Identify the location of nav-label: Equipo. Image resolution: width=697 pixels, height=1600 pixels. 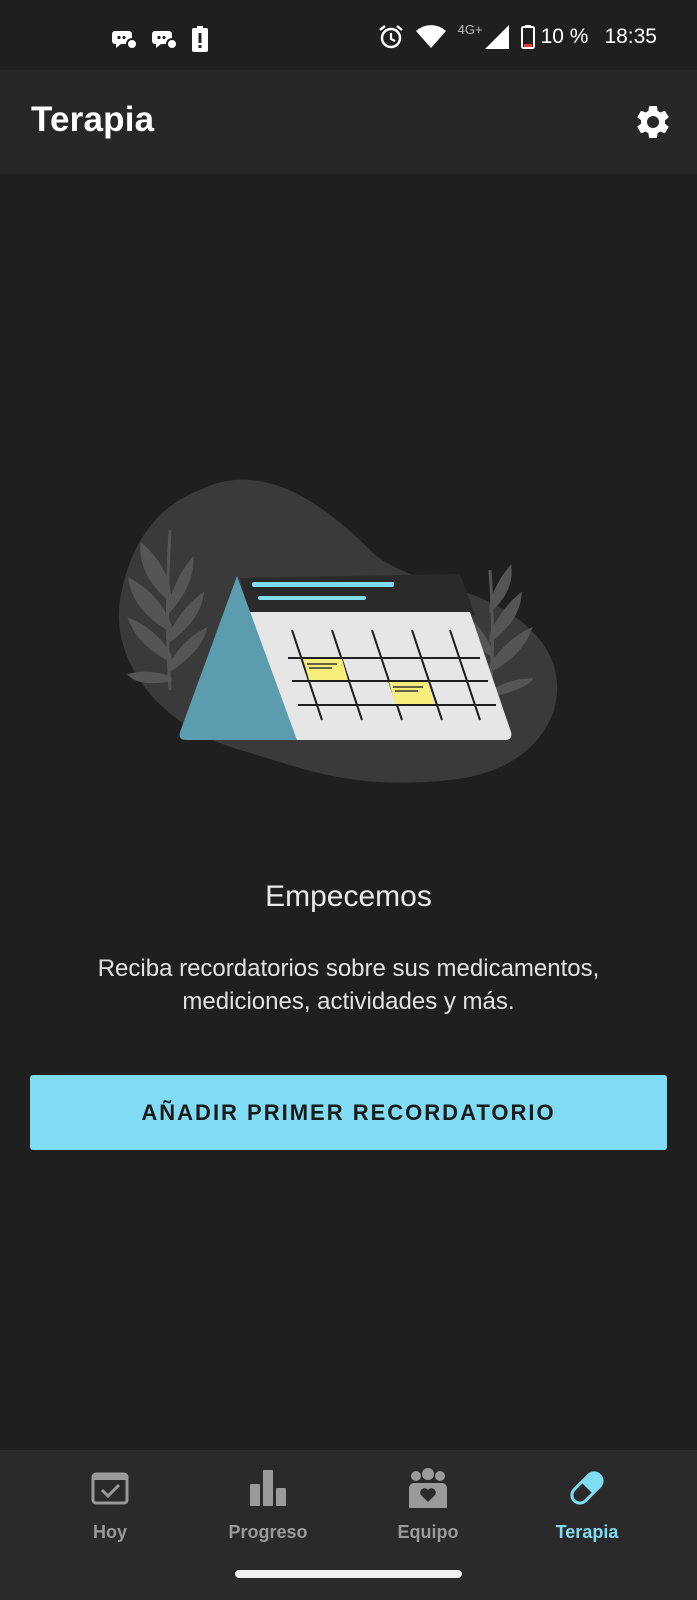
(428, 1532).